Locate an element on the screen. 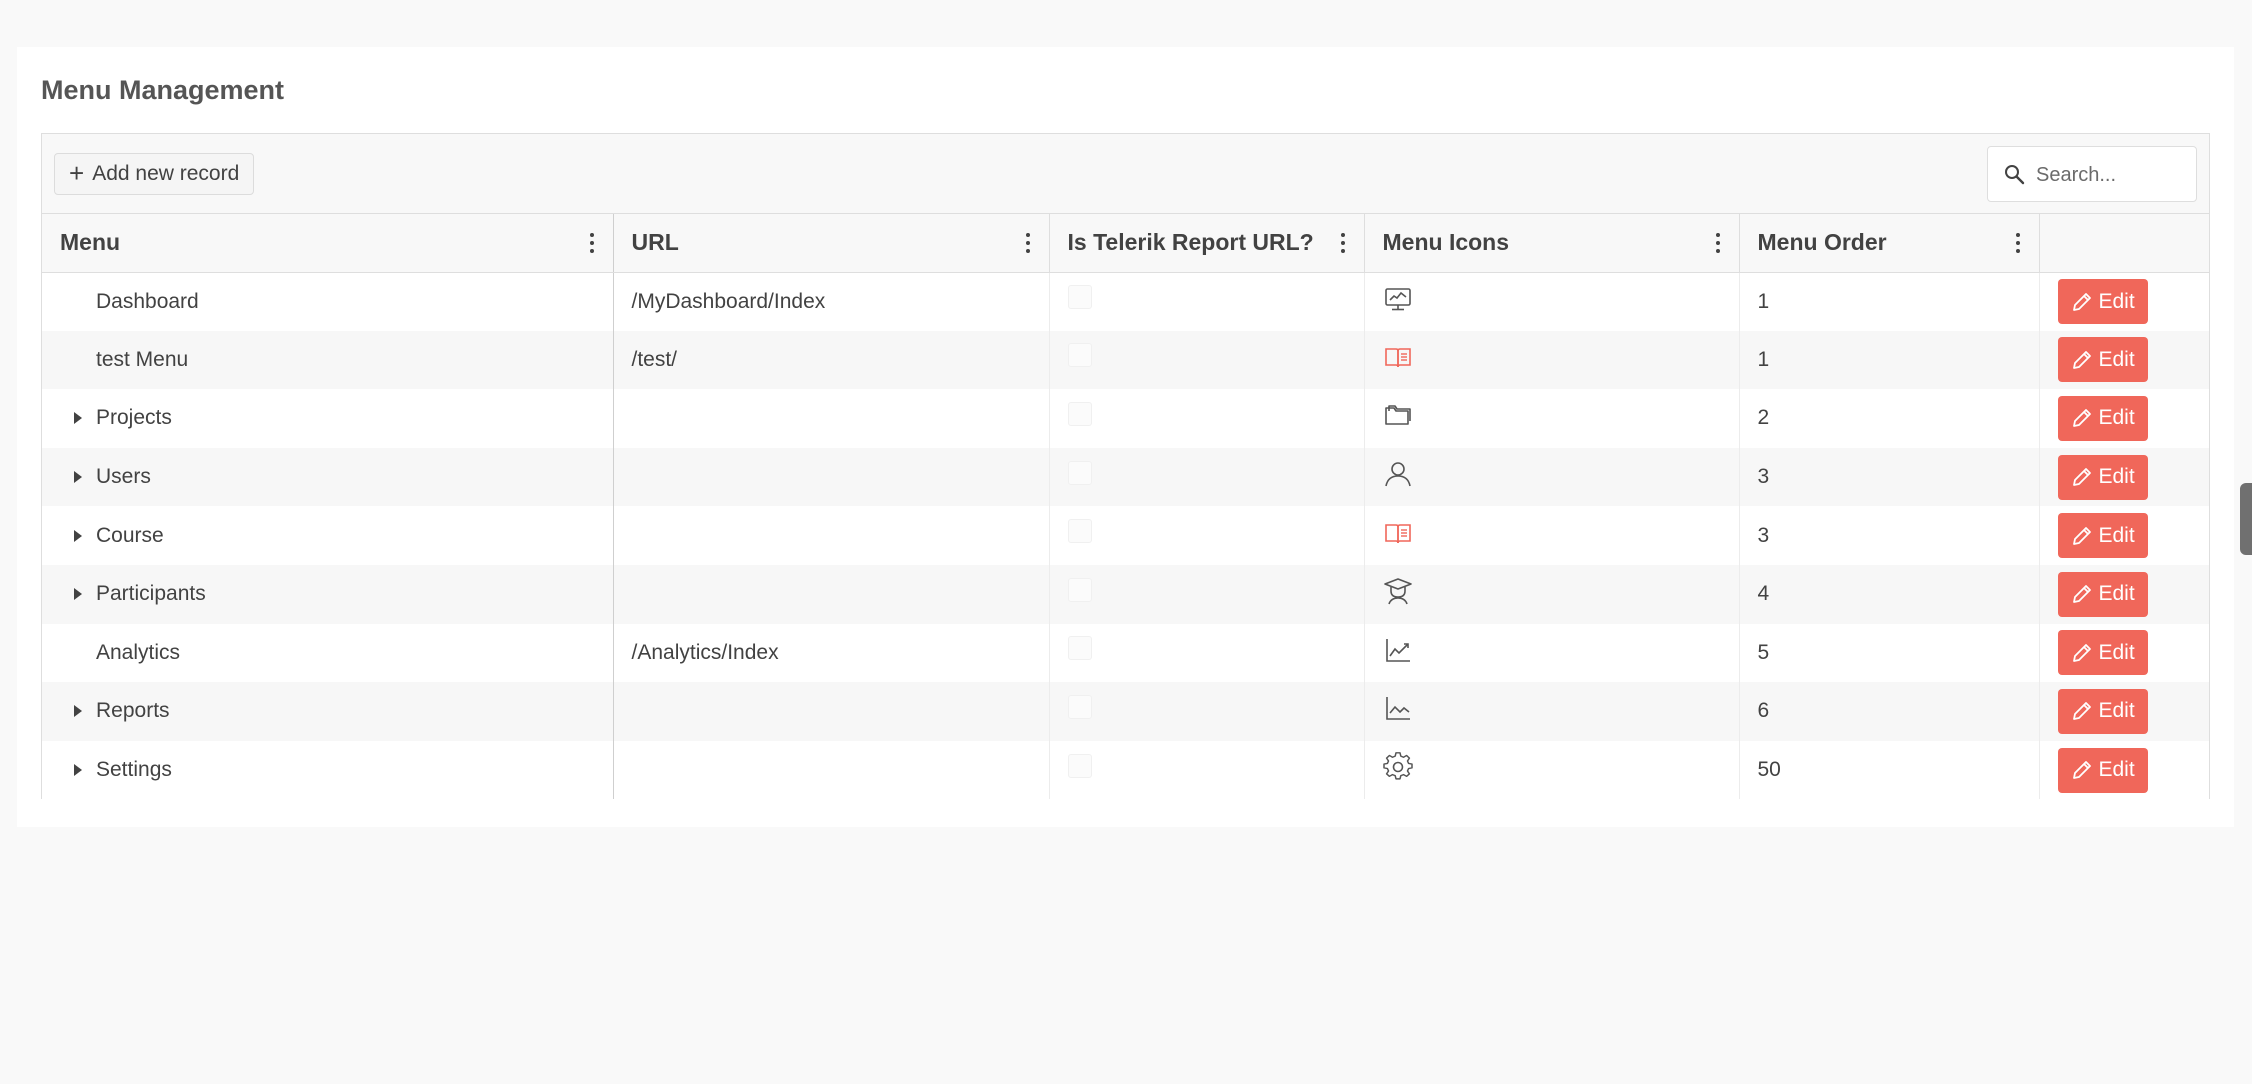 The width and height of the screenshot is (2252, 1084). table-row: Dashboard/MyDashboard/Index 1 Edit is located at coordinates (1125, 301).